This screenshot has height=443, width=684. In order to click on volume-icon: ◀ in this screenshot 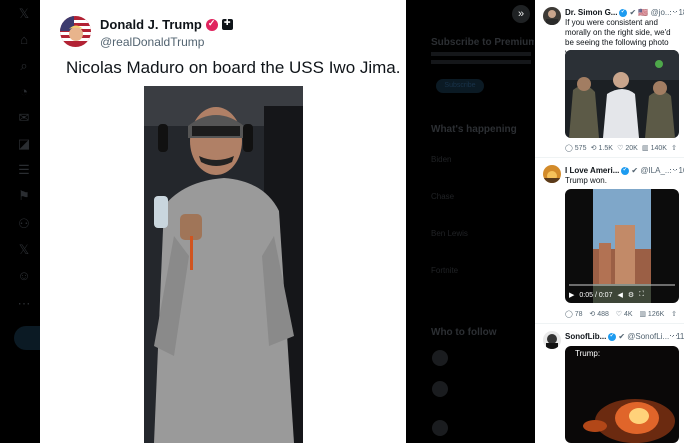, I will do `click(619, 295)`.